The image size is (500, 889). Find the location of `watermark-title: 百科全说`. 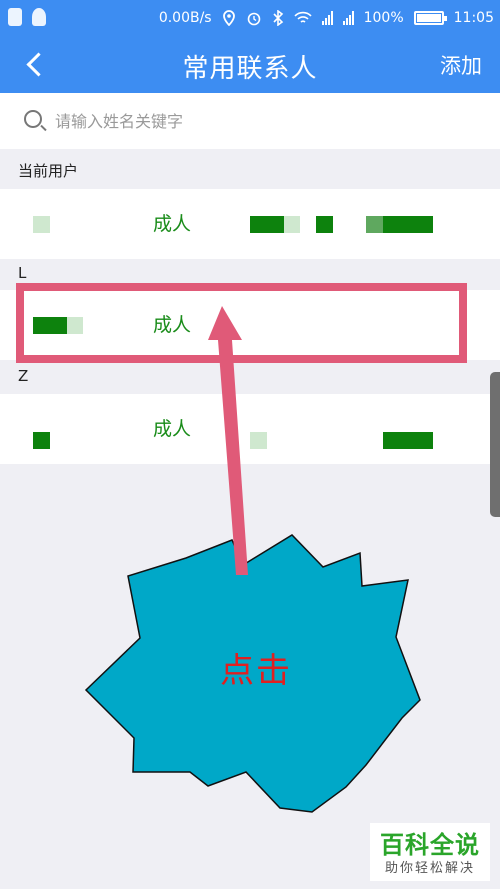

watermark-title: 百科全说 is located at coordinates (430, 845).